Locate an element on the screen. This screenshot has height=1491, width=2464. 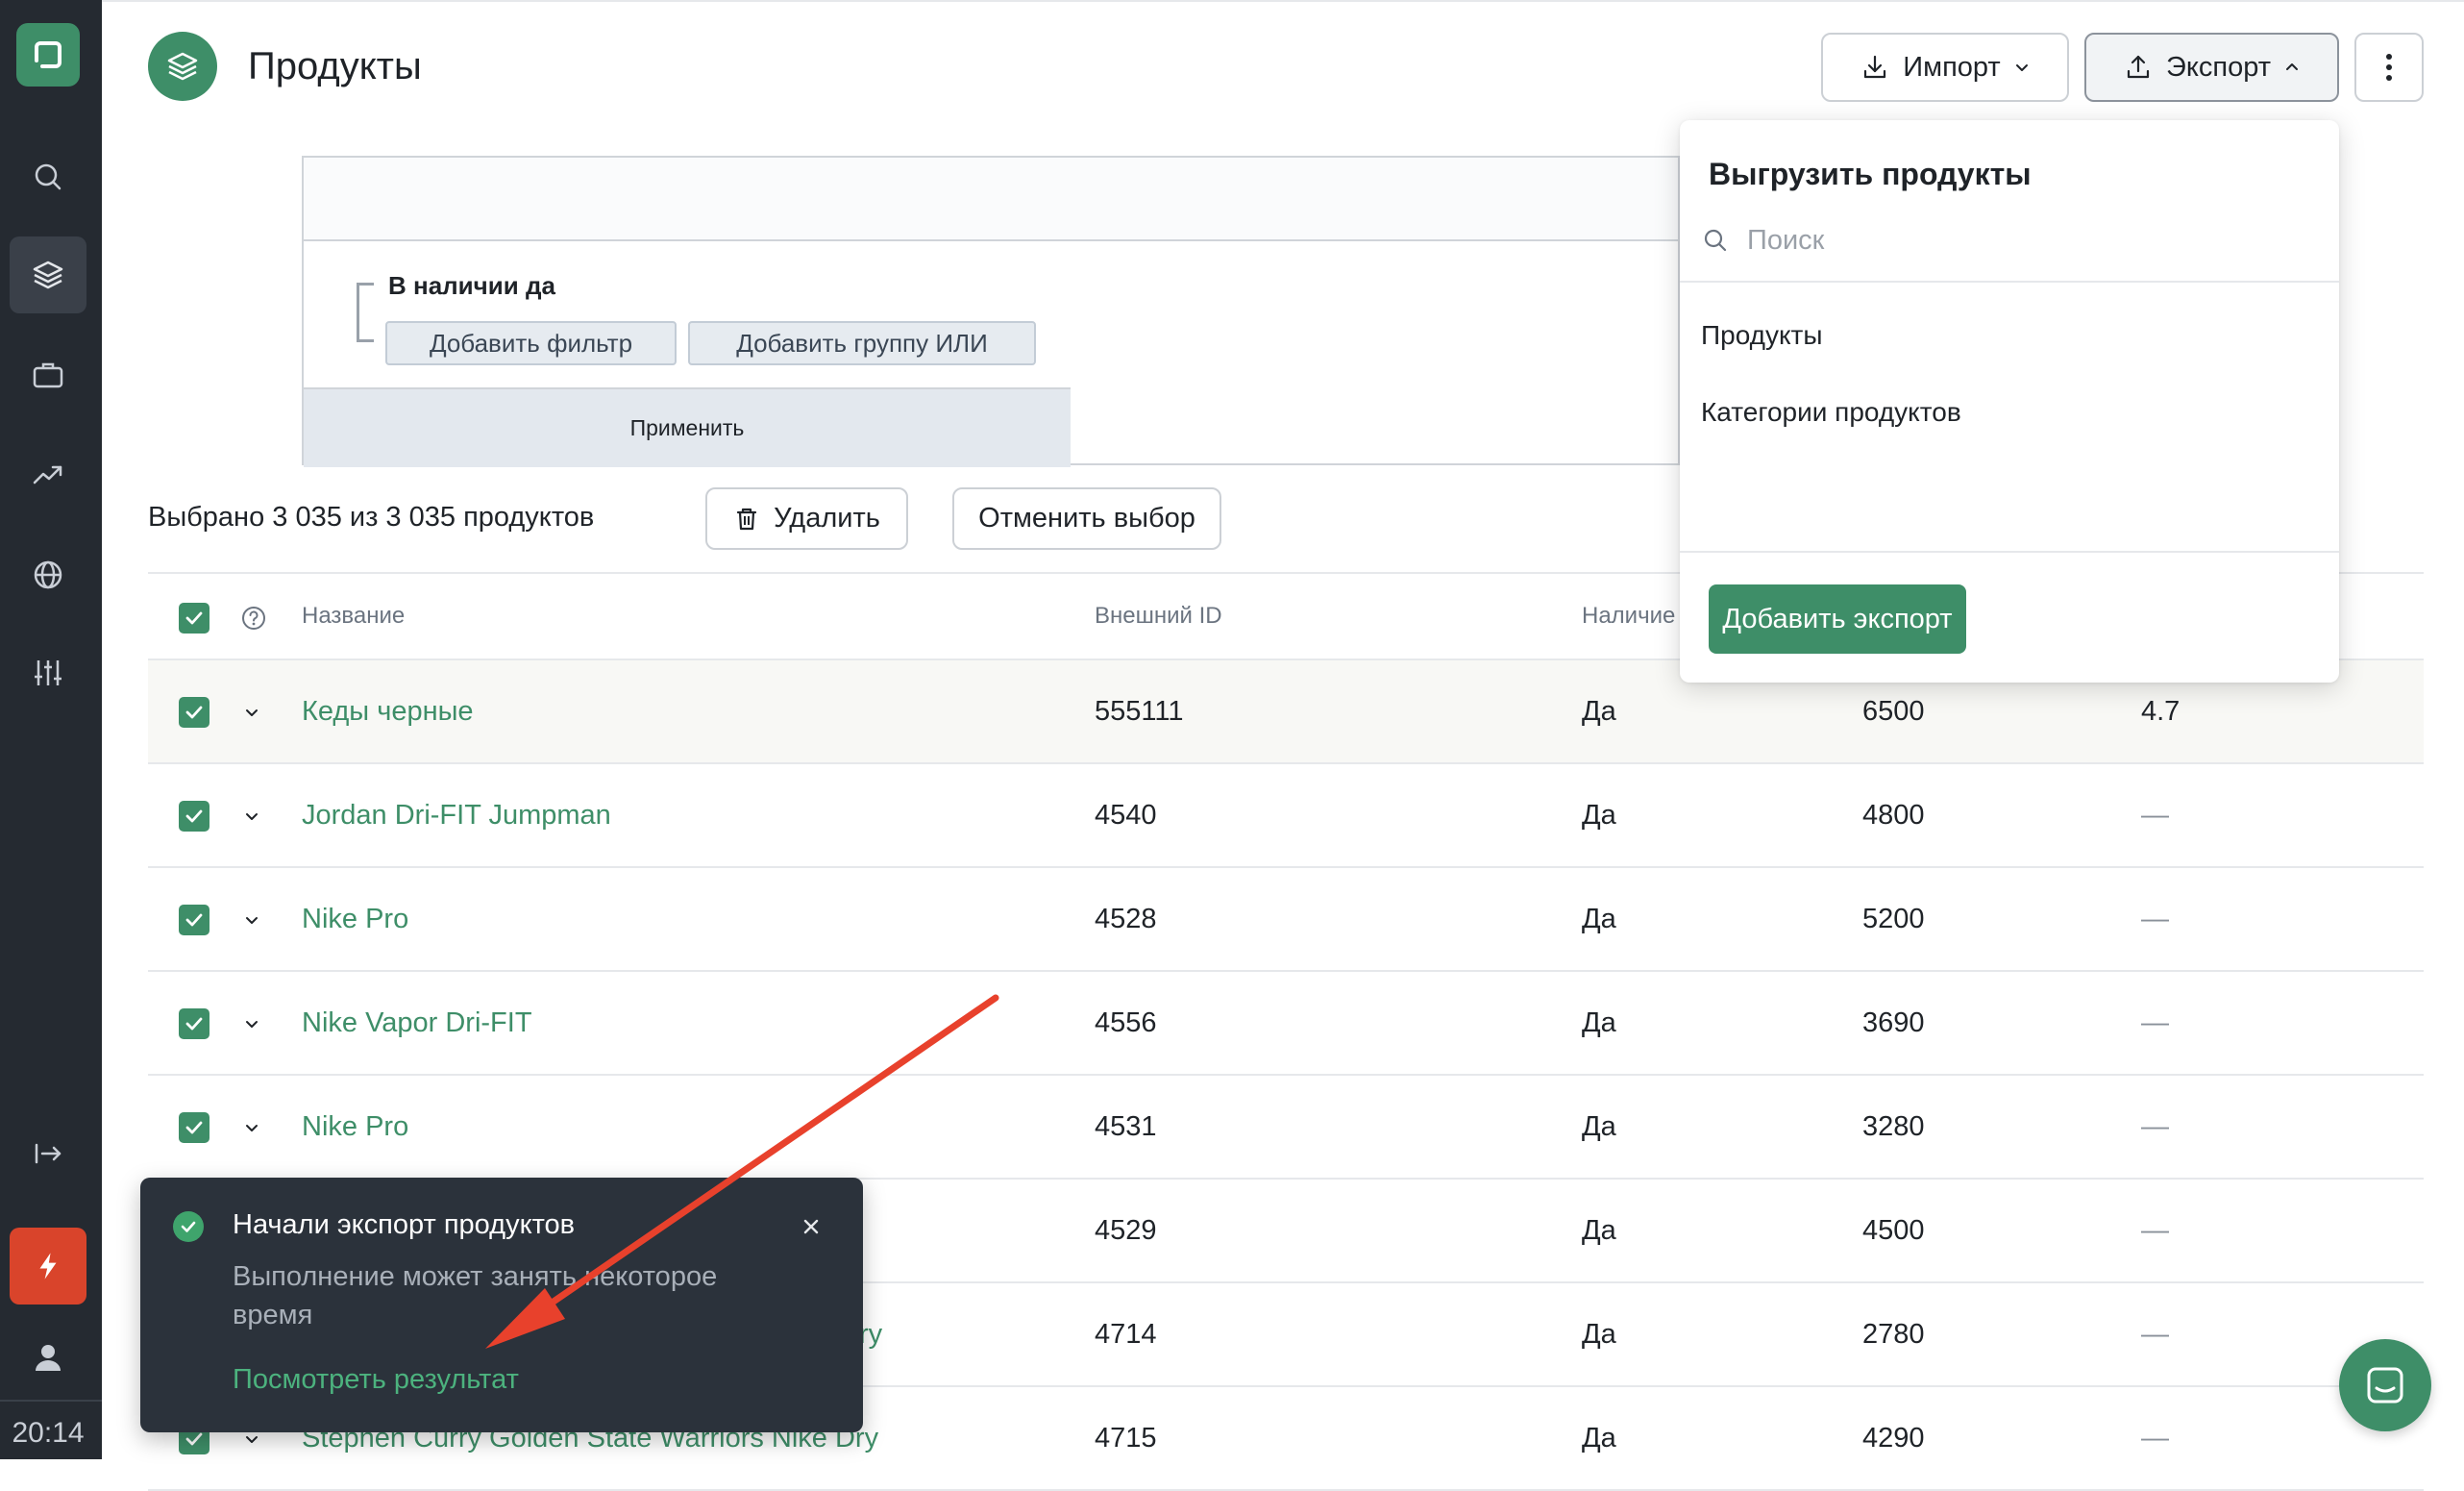
logout-icon is located at coordinates (48, 1153).